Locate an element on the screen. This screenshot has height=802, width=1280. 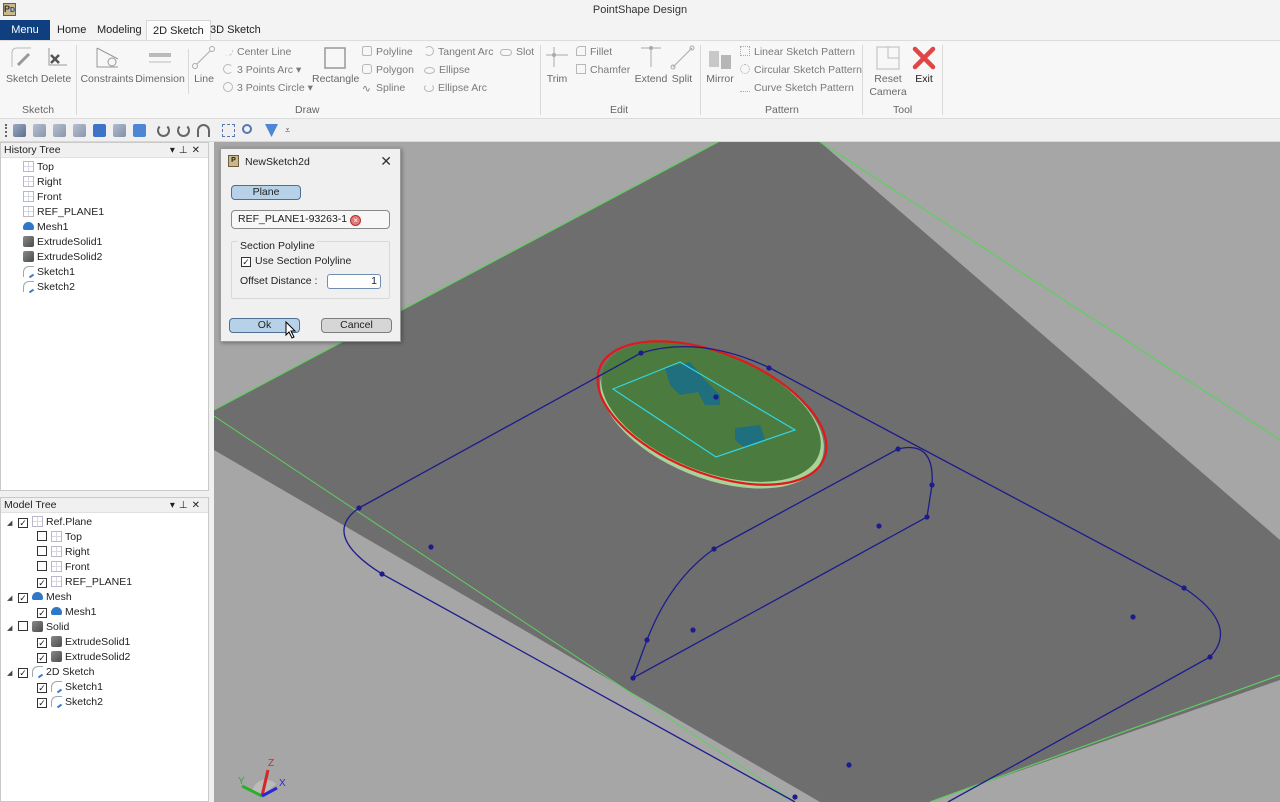
tab-menu: Menu is located at coordinates (25, 30).